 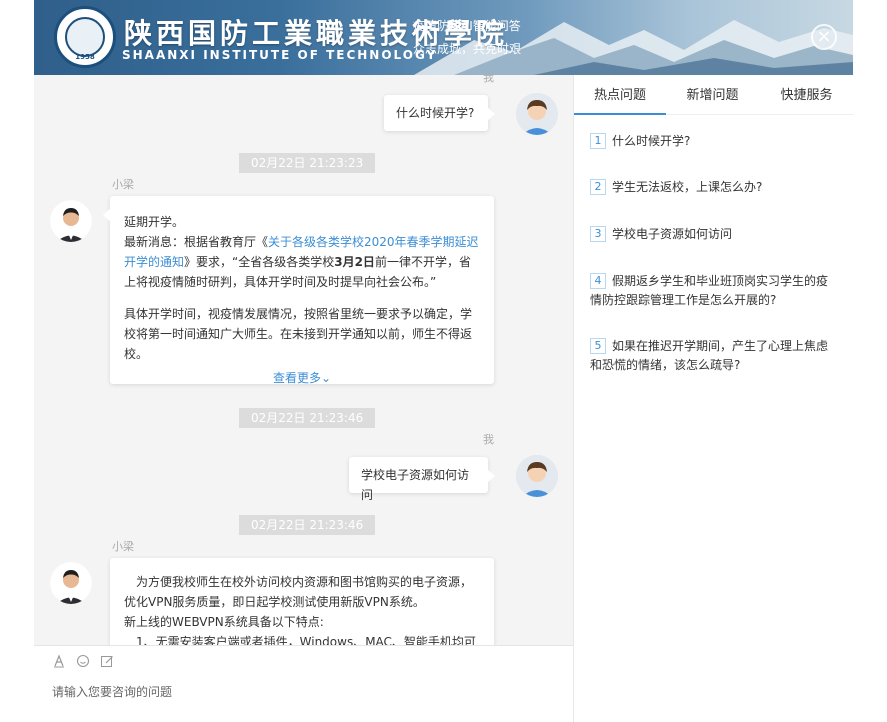 I want to click on question-item: 2 学生无法返校，上课怎么办?, so click(x=714, y=187).